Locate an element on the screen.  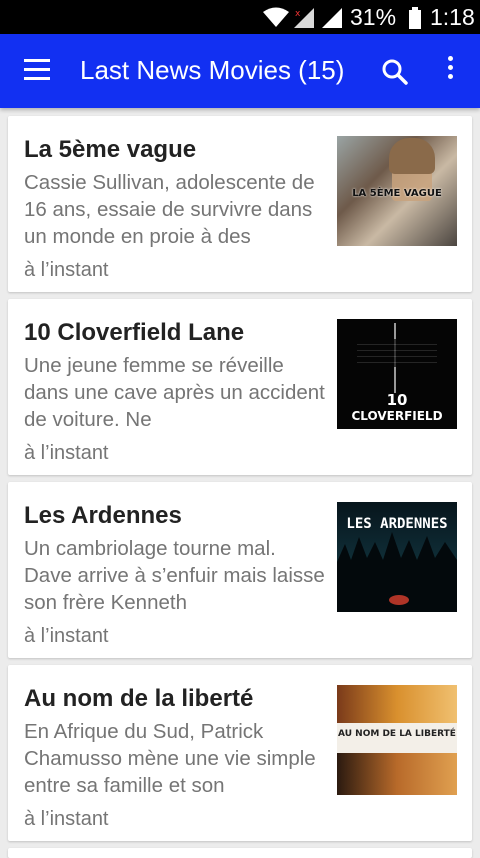
signal-icon: x is located at coordinates (304, 18).